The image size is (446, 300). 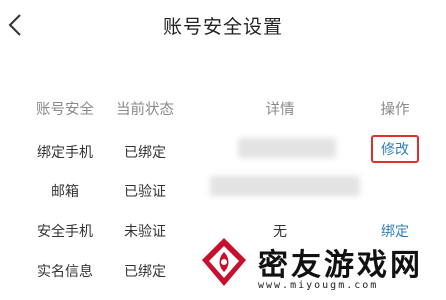 What do you see at coordinates (65, 153) in the screenshot?
I see `row-name-bind-phone: 绑定手机` at bounding box center [65, 153].